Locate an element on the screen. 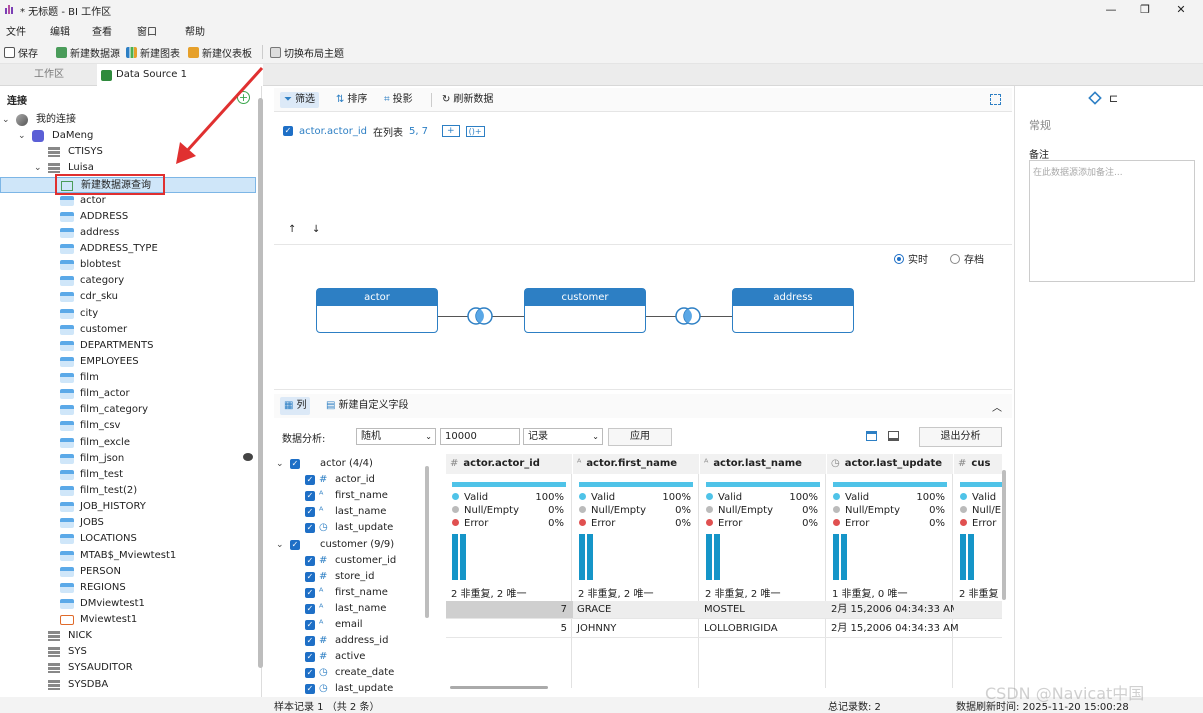 Image resolution: width=1203 pixels, height=713 pixels. close-button: ✕ is located at coordinates (1181, 10).